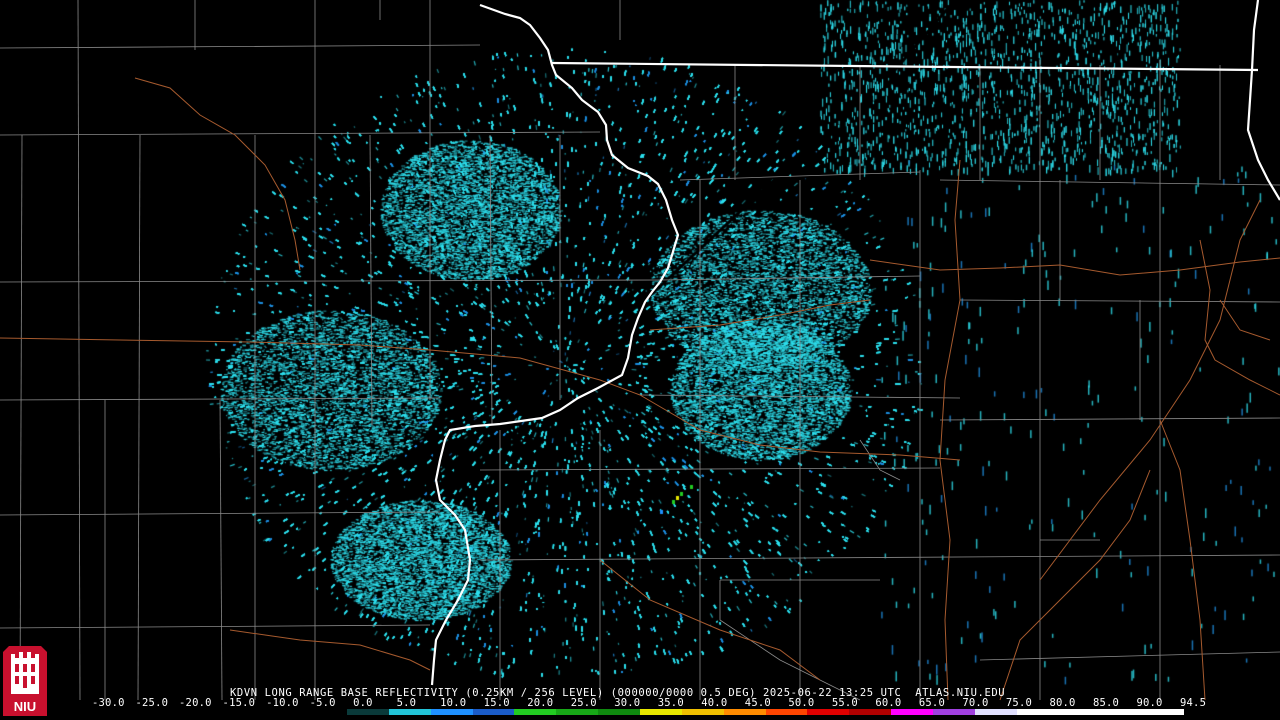 This screenshot has width=1280, height=720. What do you see at coordinates (1062, 703) in the screenshot?
I see `scale-label: 80.0` at bounding box center [1062, 703].